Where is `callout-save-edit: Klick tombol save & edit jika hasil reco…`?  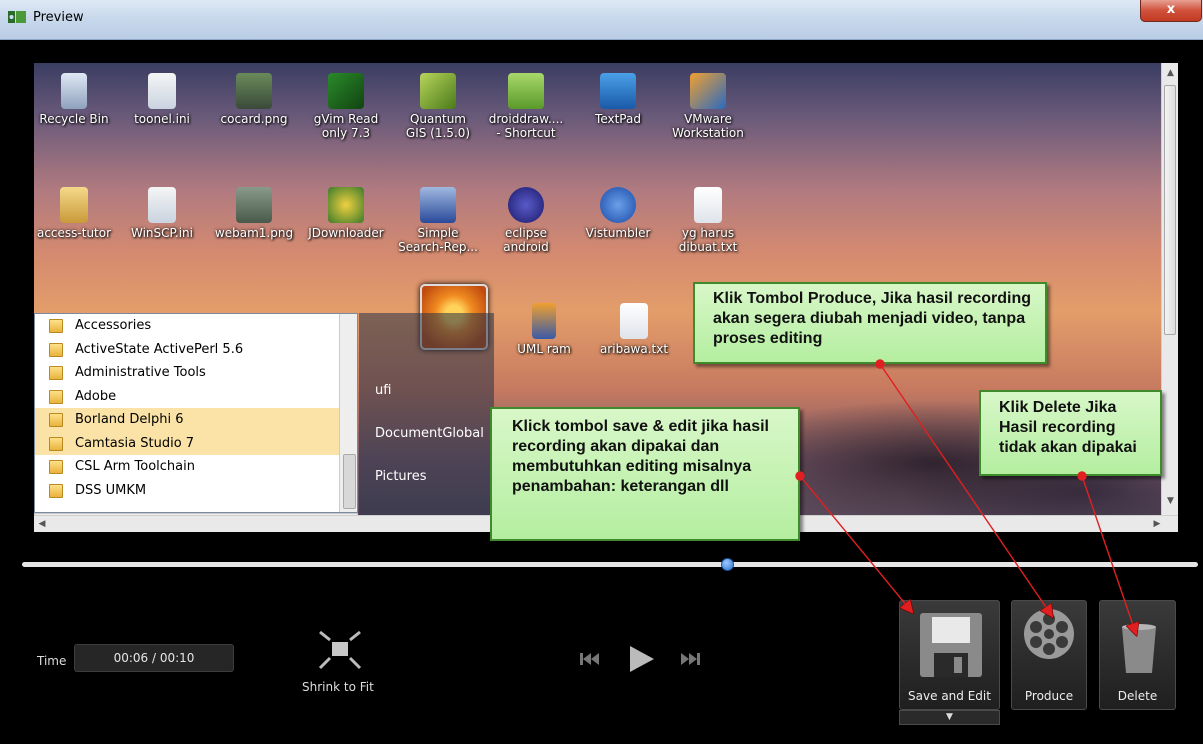
callout-save-edit: Klick tombol save & edit jika hasil reco… is located at coordinates (645, 474).